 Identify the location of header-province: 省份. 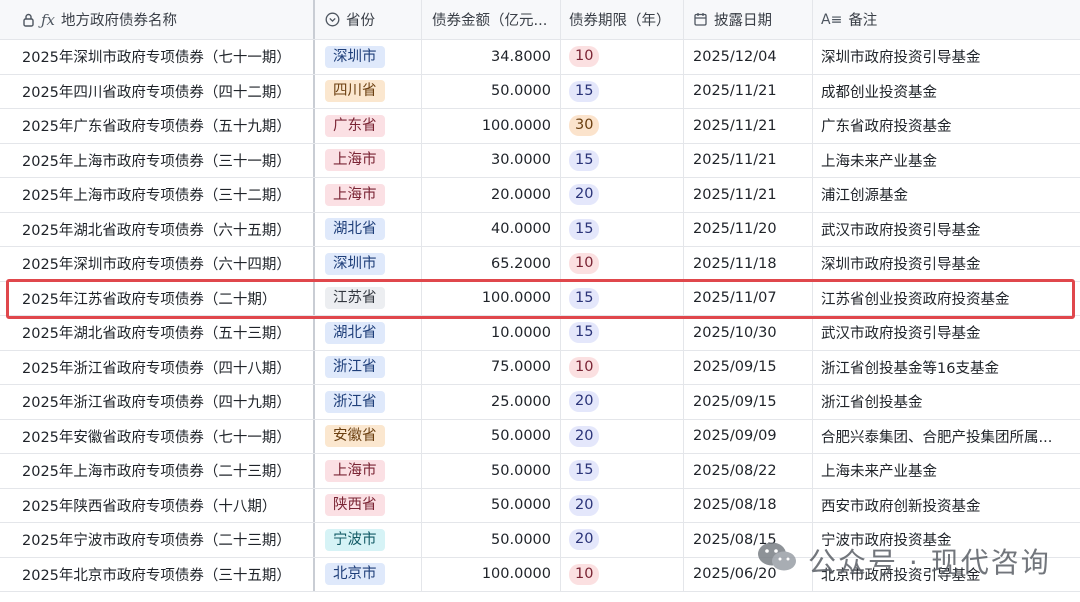
(368, 19).